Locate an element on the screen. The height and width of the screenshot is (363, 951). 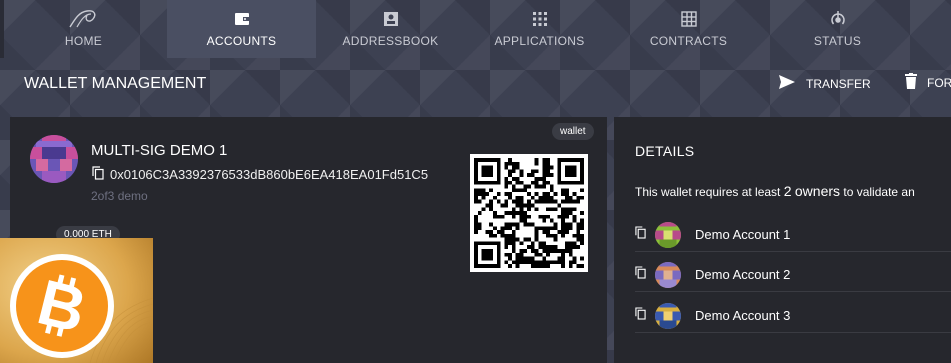
tab-applications: APPLICATIONS is located at coordinates (539, 29).